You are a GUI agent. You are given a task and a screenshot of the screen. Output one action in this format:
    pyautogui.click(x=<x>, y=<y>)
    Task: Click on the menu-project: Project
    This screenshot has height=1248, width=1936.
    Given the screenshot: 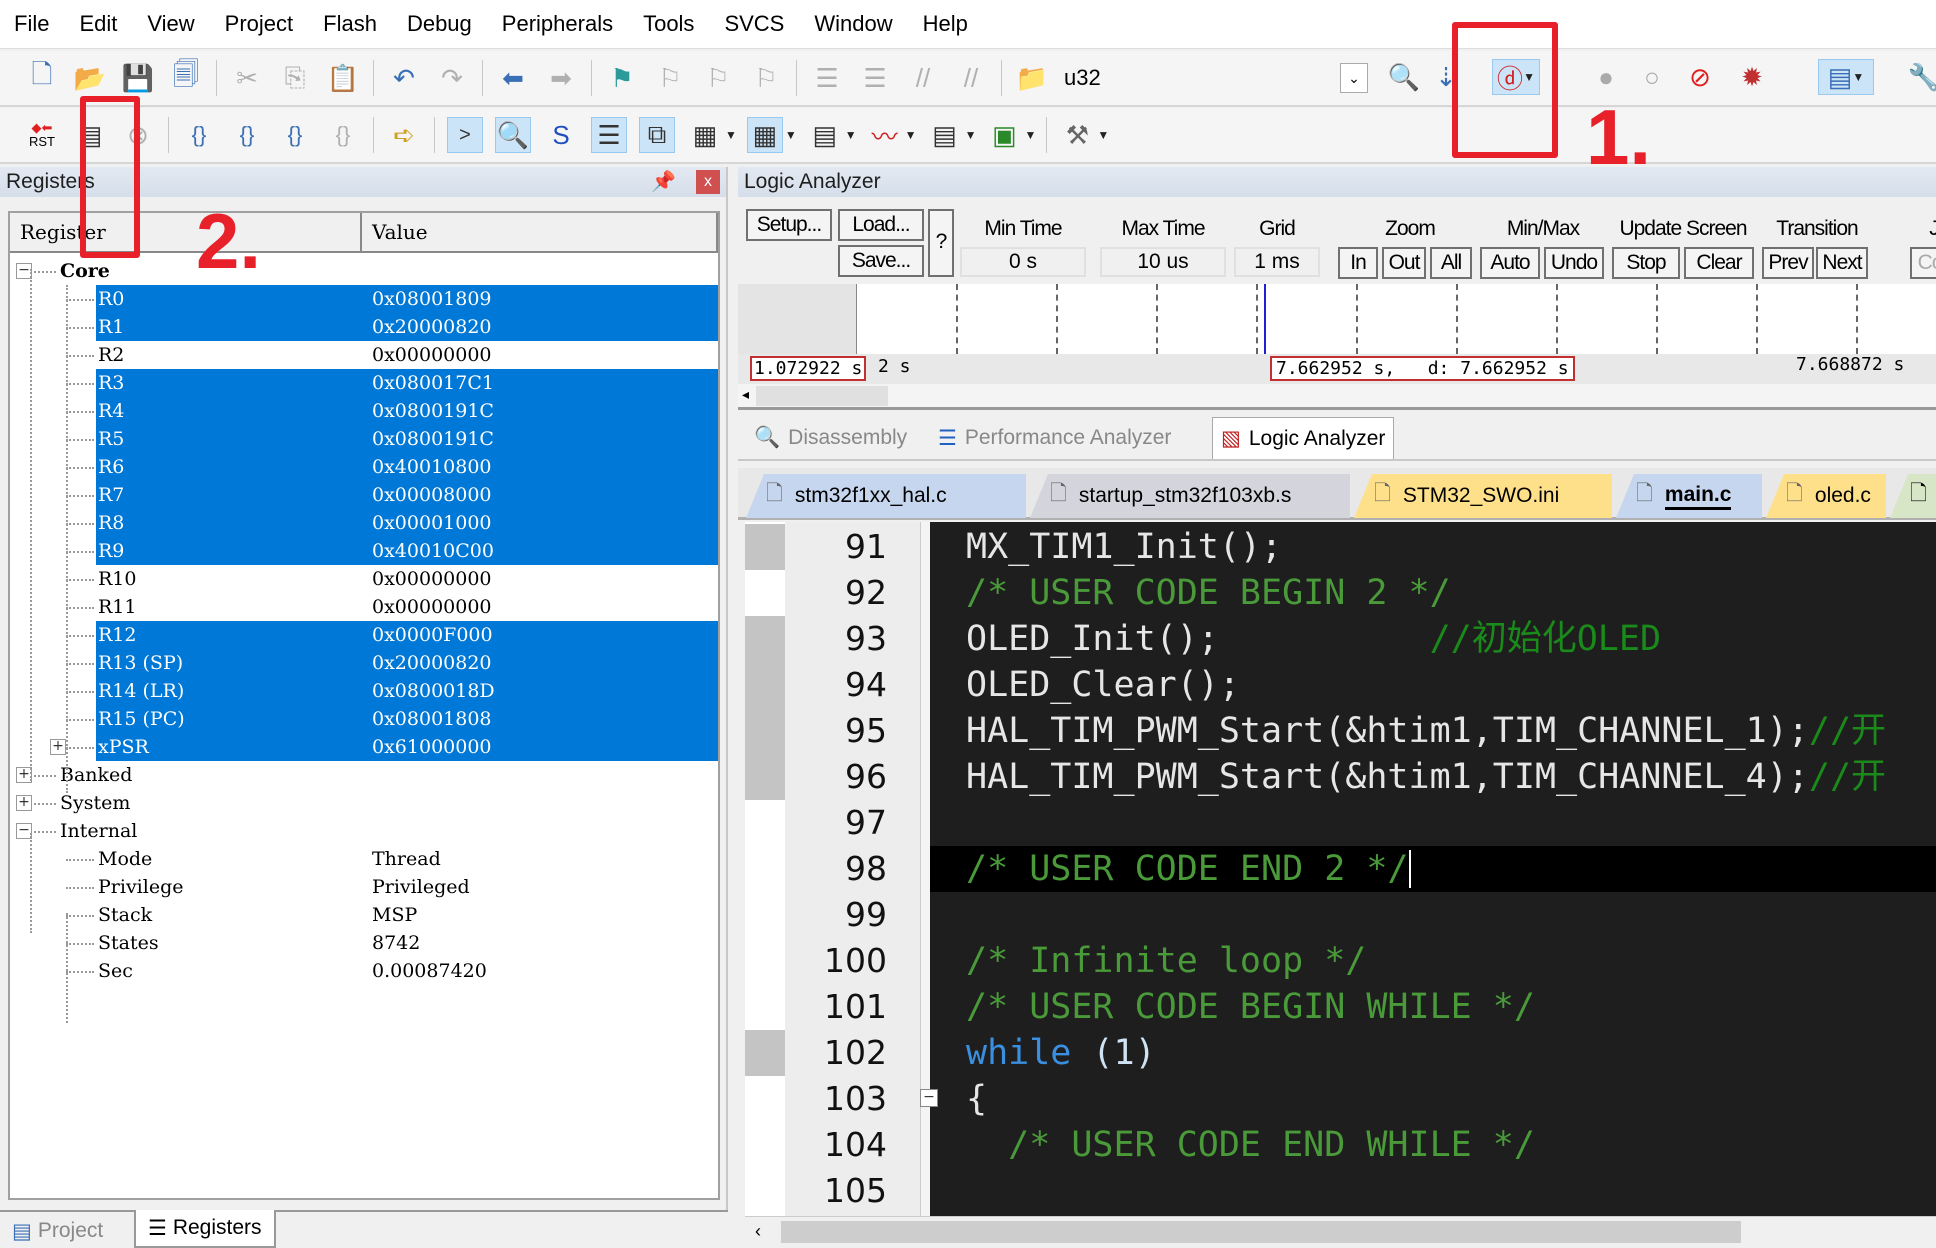 What is the action you would take?
    pyautogui.click(x=259, y=24)
    